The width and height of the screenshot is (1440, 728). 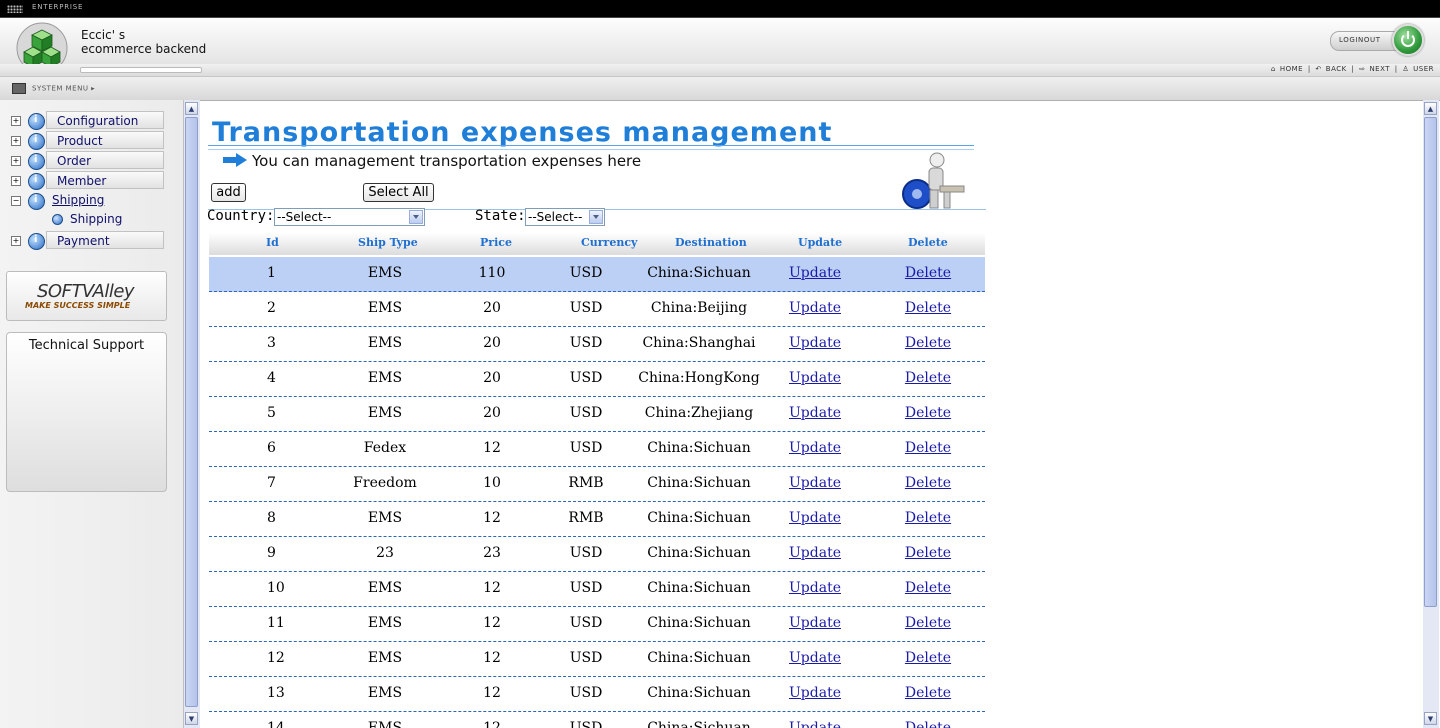 What do you see at coordinates (597, 519) in the screenshot?
I see `table-row: 8 EMS 12 RMB China:Sichuan Update Delete` at bounding box center [597, 519].